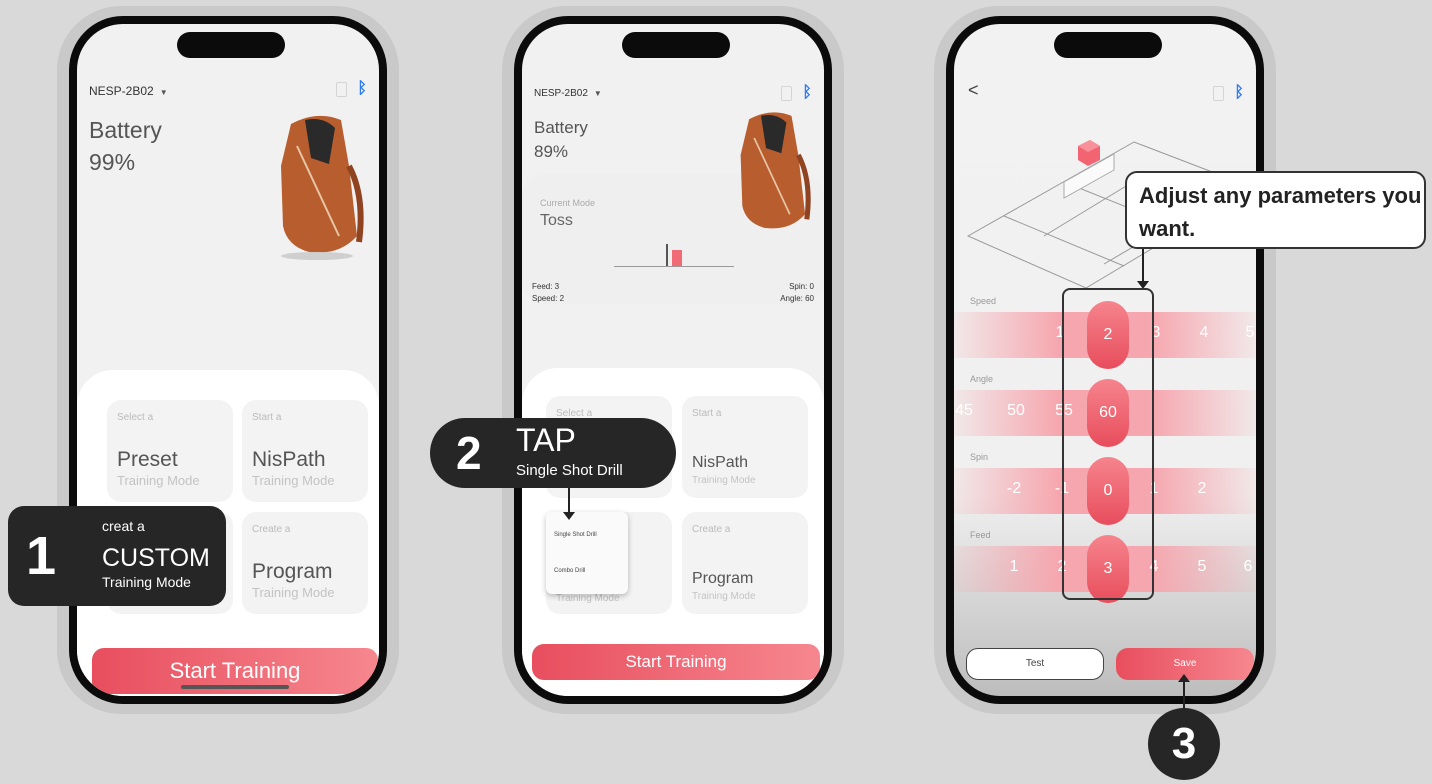  Describe the element at coordinates (170, 451) in the screenshot. I see `preset-card: Select a Preset Training Mode` at that location.